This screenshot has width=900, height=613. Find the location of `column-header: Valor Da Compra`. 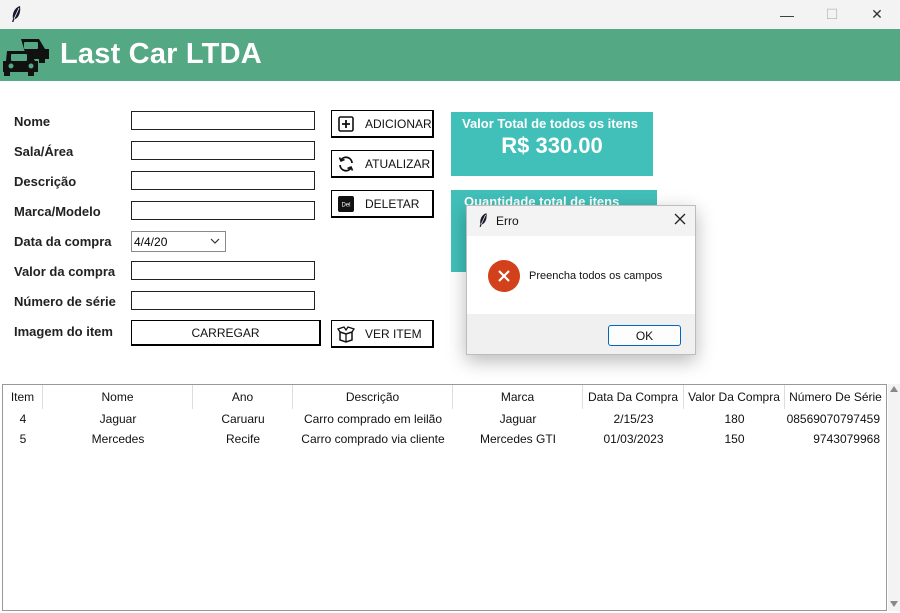

column-header: Valor Da Compra is located at coordinates (734, 397).